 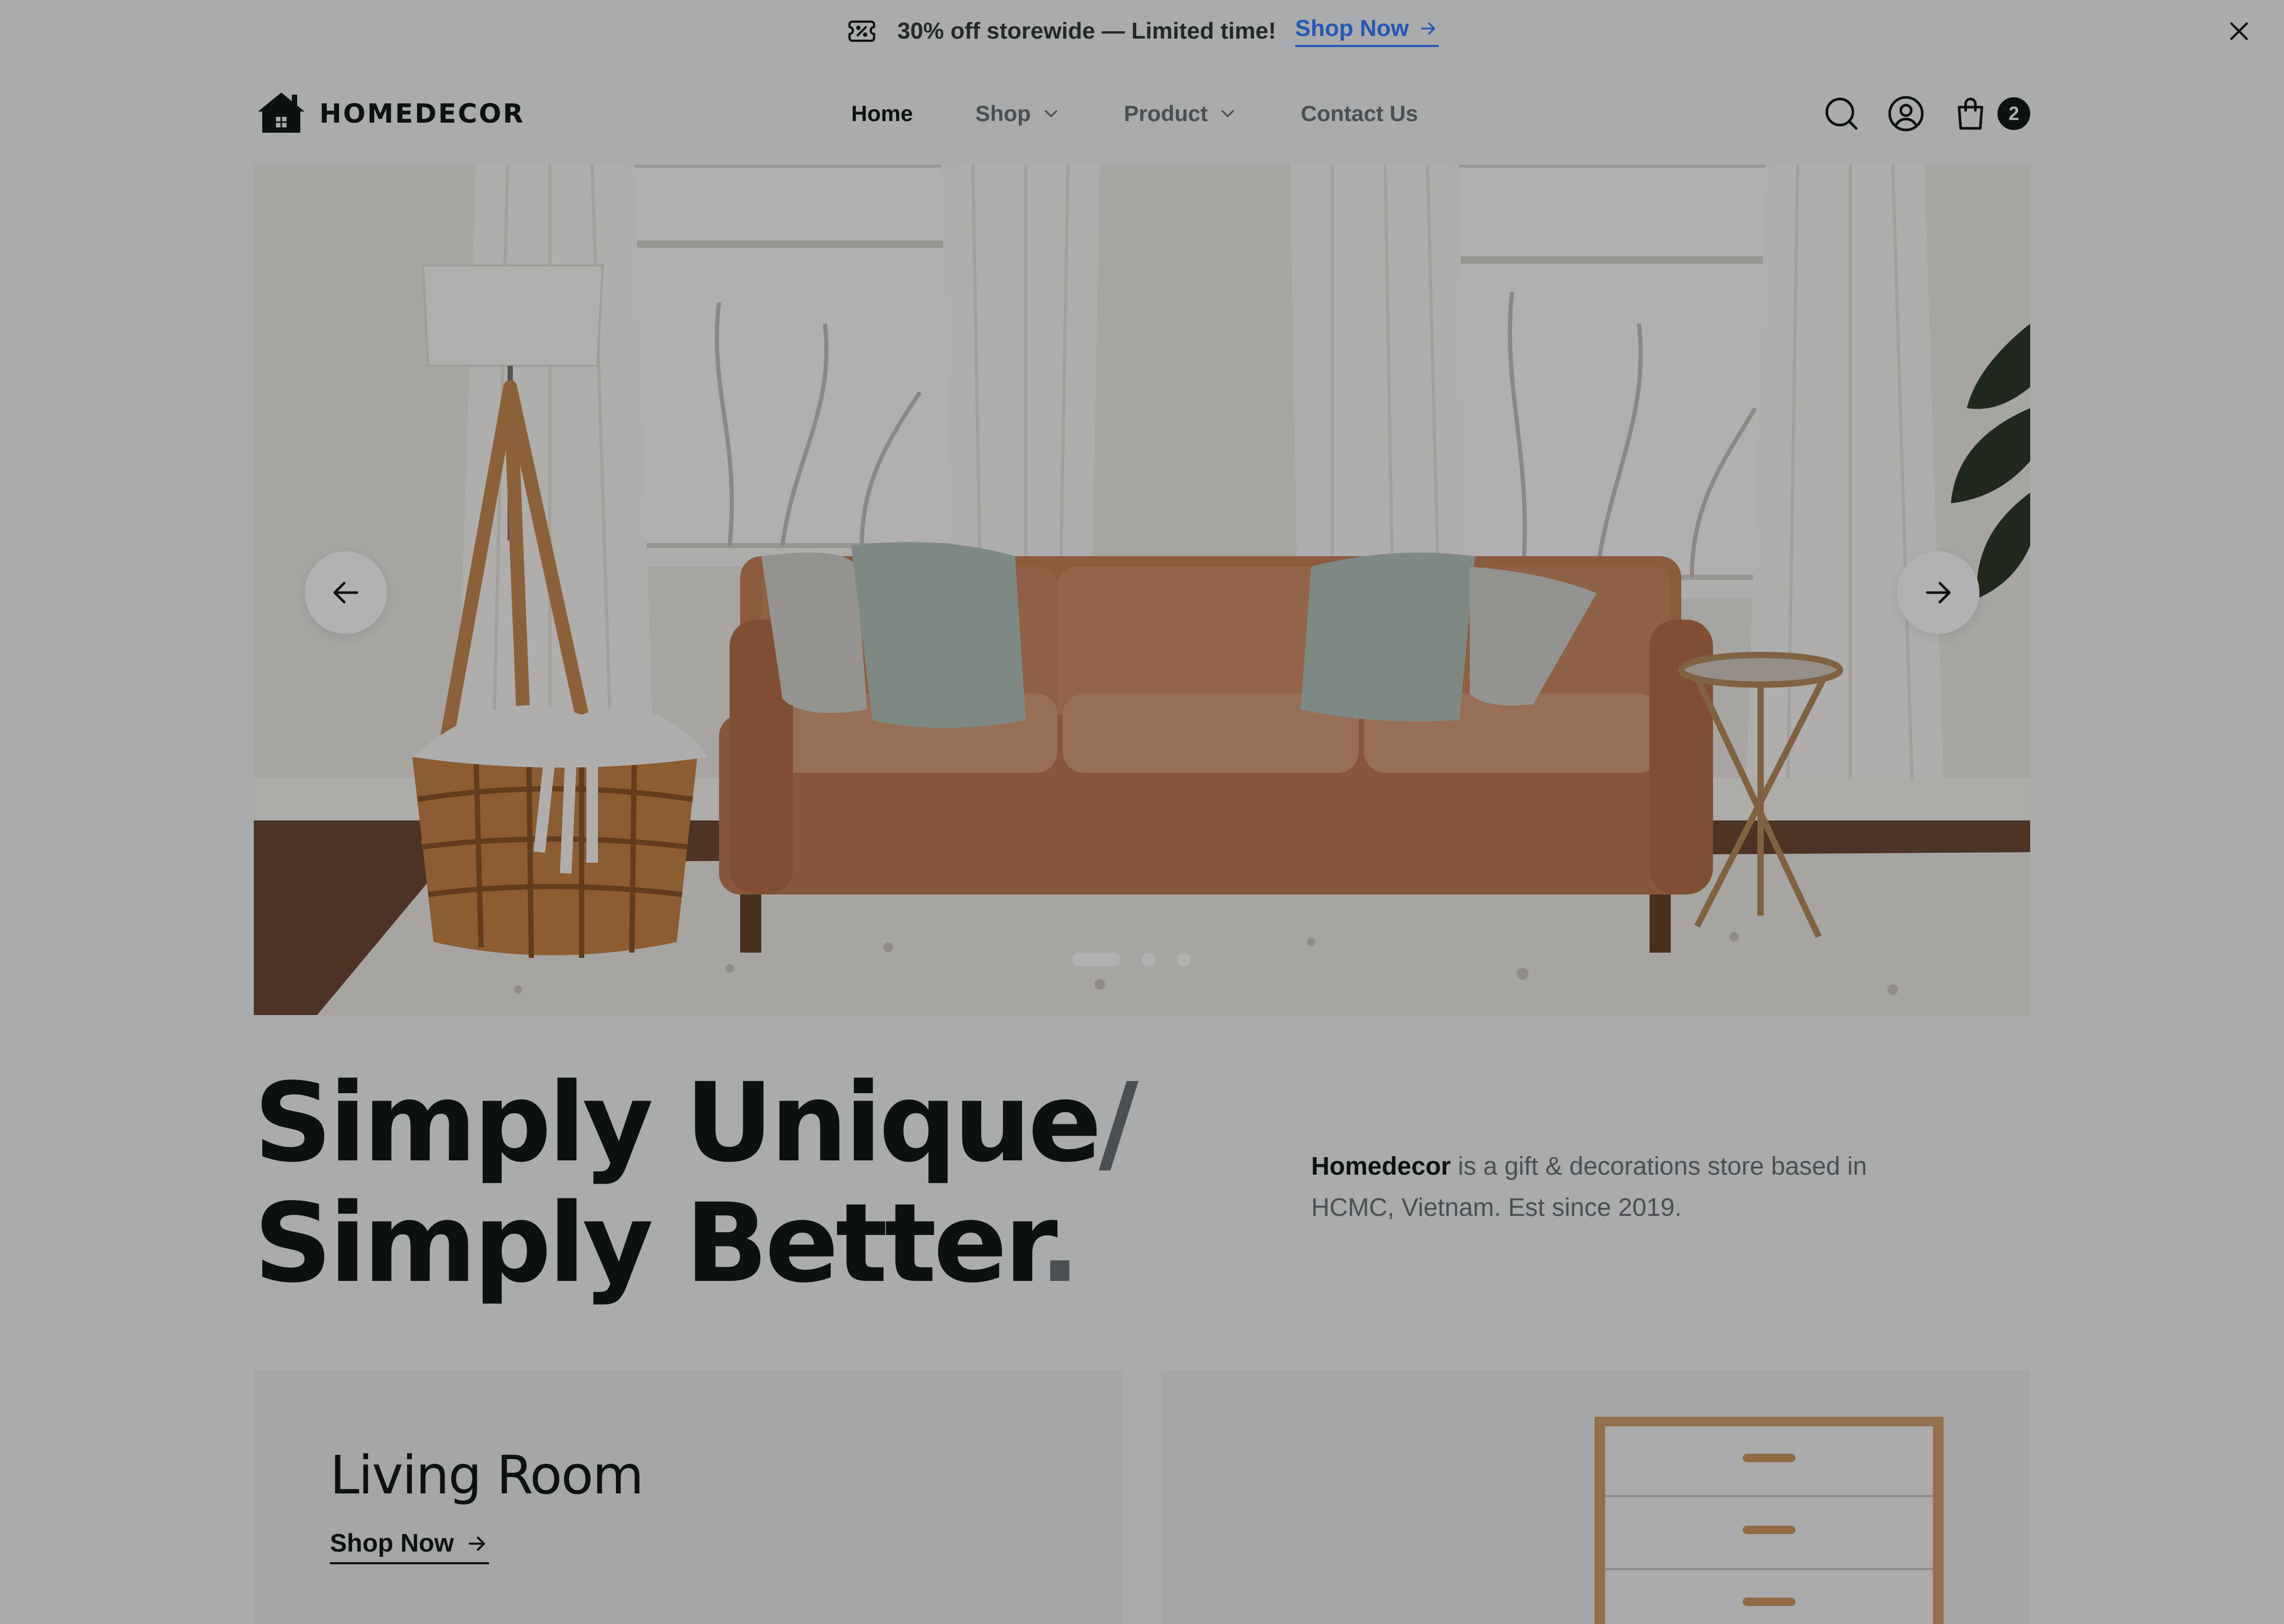 What do you see at coordinates (487, 1475) in the screenshot?
I see `category-title: Living Room` at bounding box center [487, 1475].